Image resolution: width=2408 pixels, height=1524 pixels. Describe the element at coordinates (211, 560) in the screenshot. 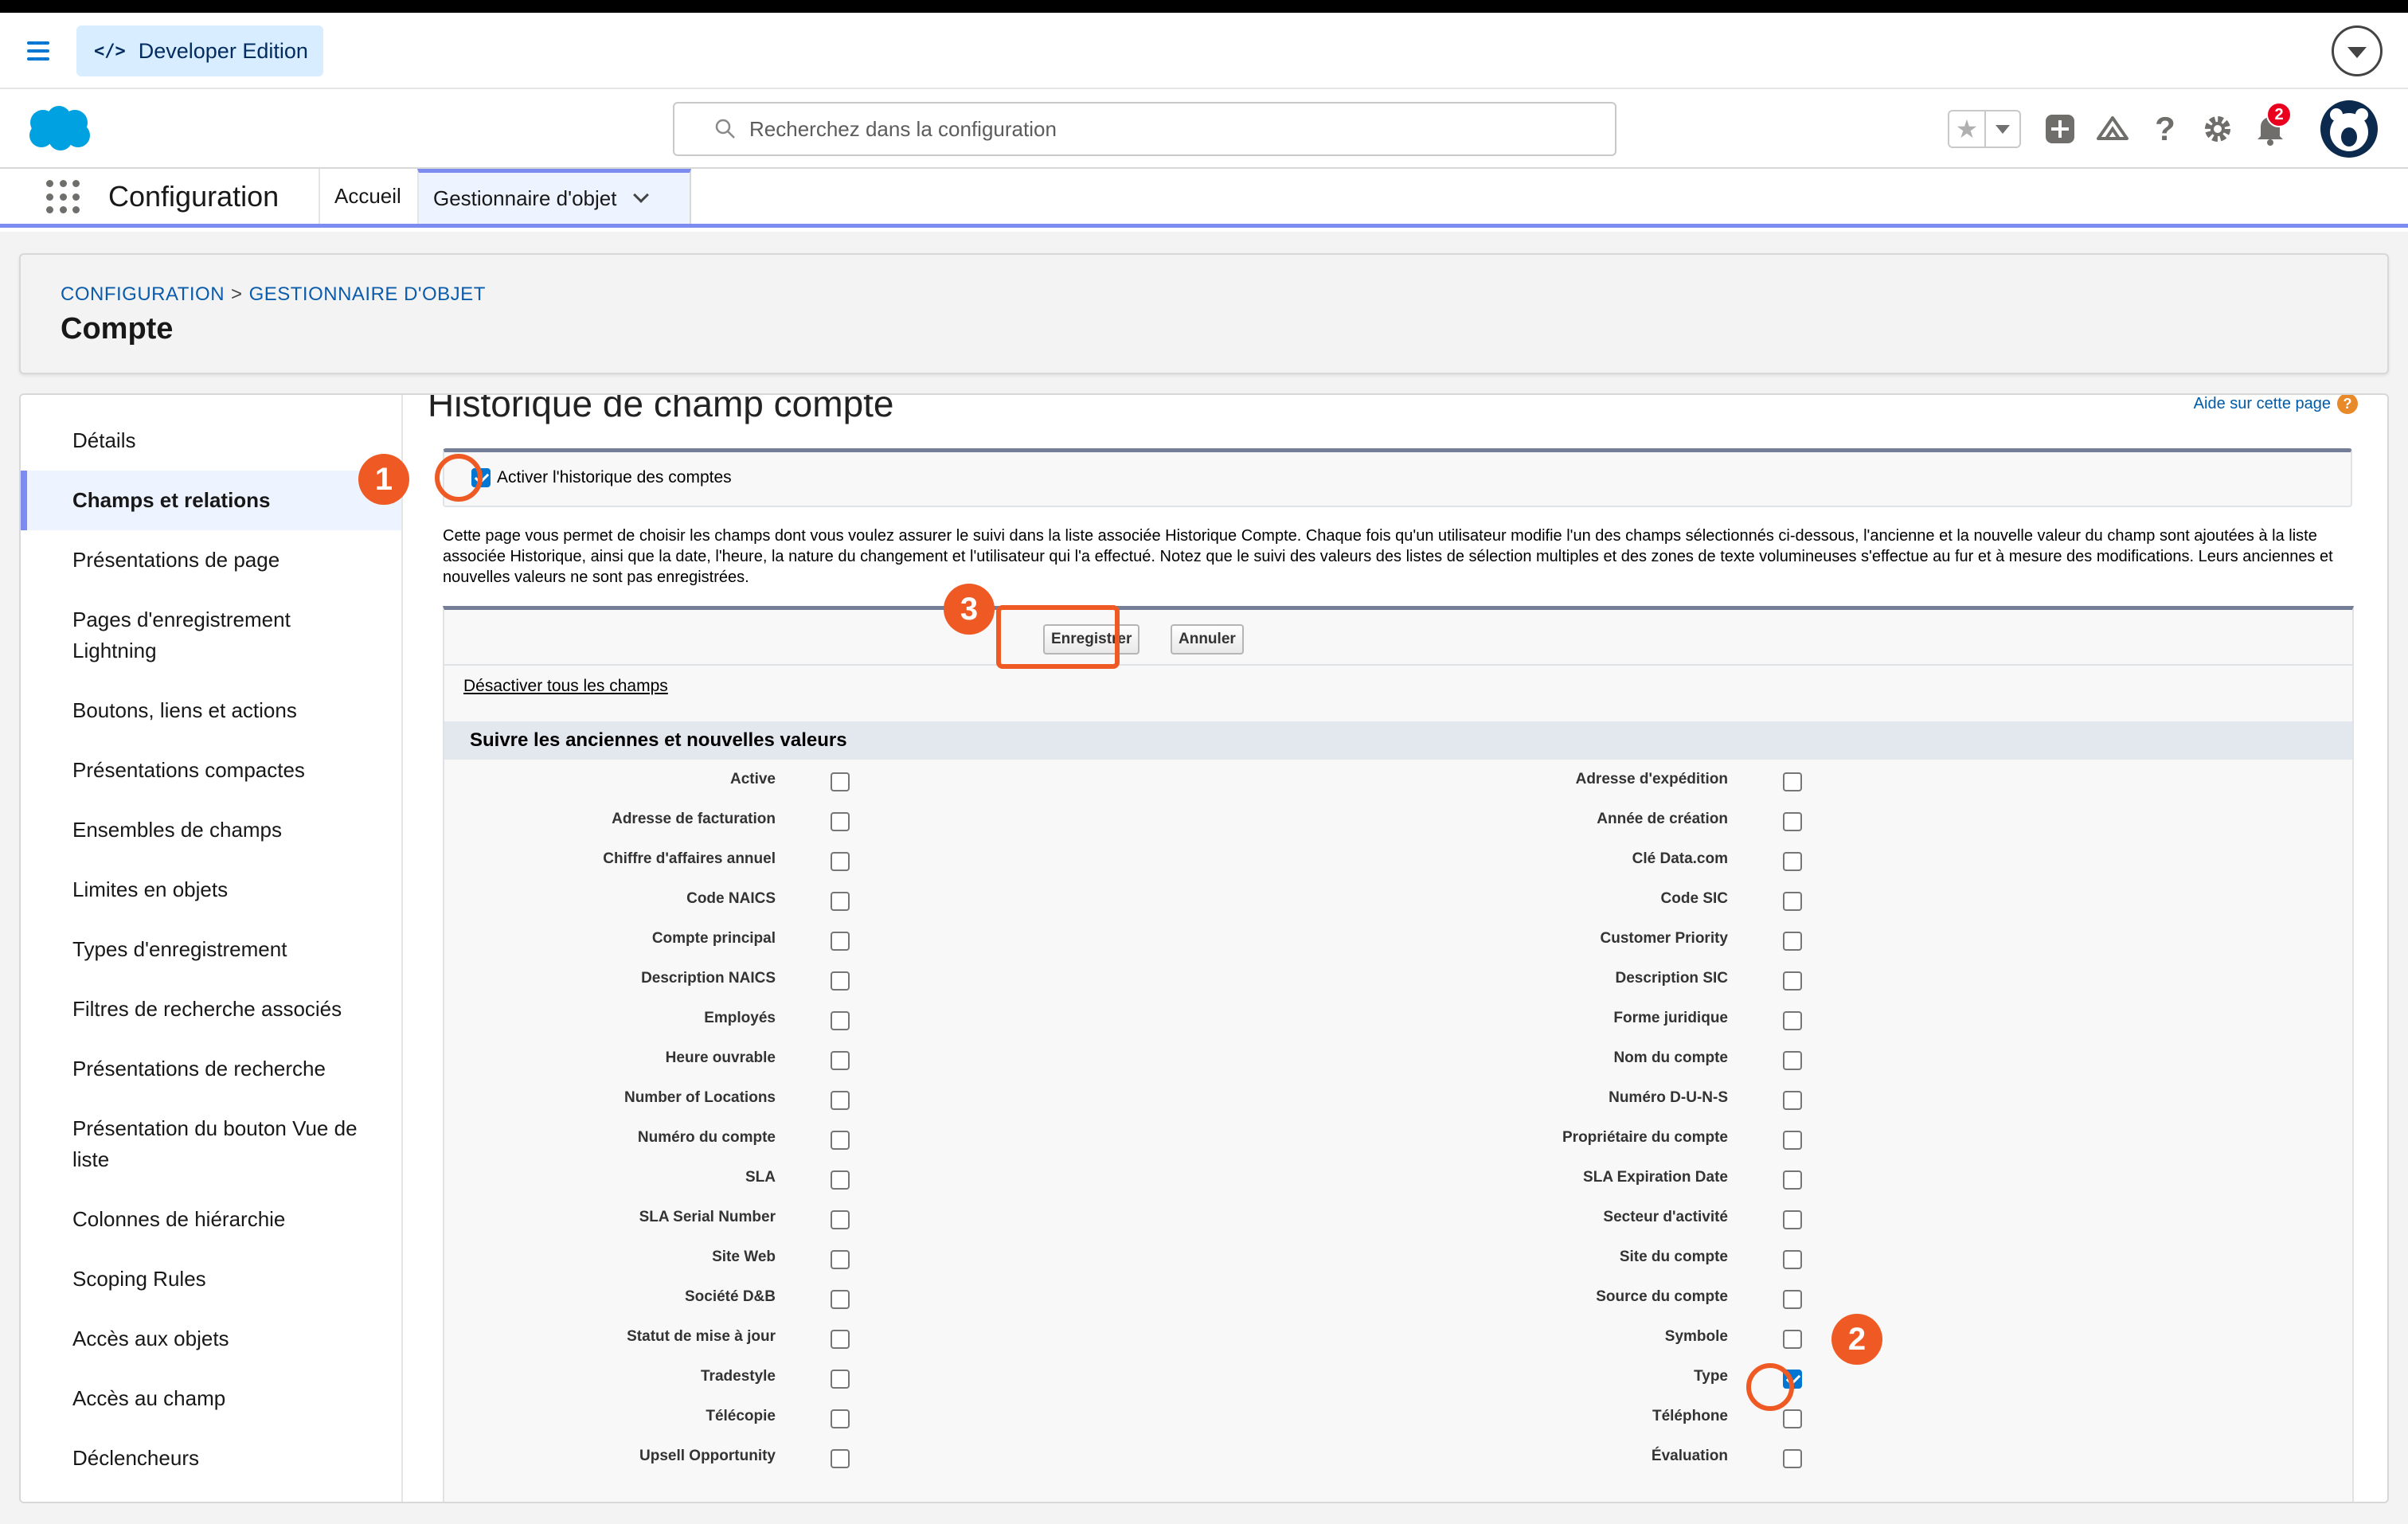

I see `sidebar-item-presentations-page: Présentations de page` at that location.